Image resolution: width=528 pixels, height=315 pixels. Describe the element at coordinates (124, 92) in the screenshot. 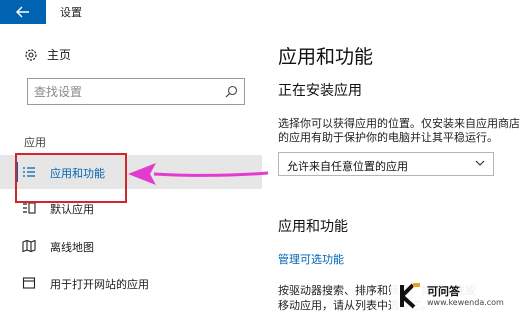

I see `search-input` at that location.